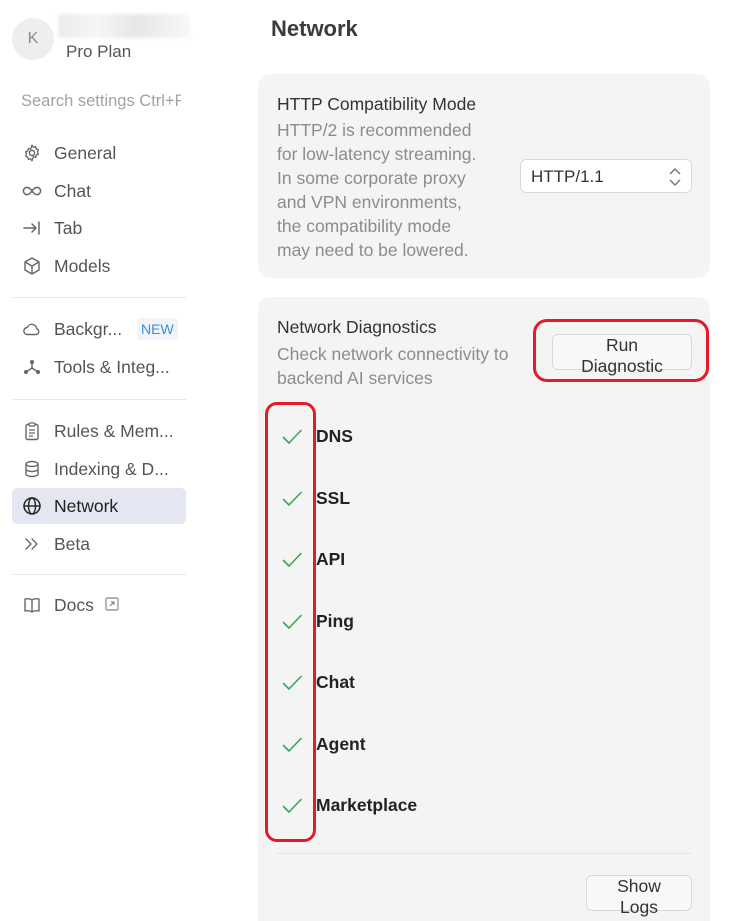 The width and height of the screenshot is (751, 921). I want to click on database-icon, so click(32, 469).